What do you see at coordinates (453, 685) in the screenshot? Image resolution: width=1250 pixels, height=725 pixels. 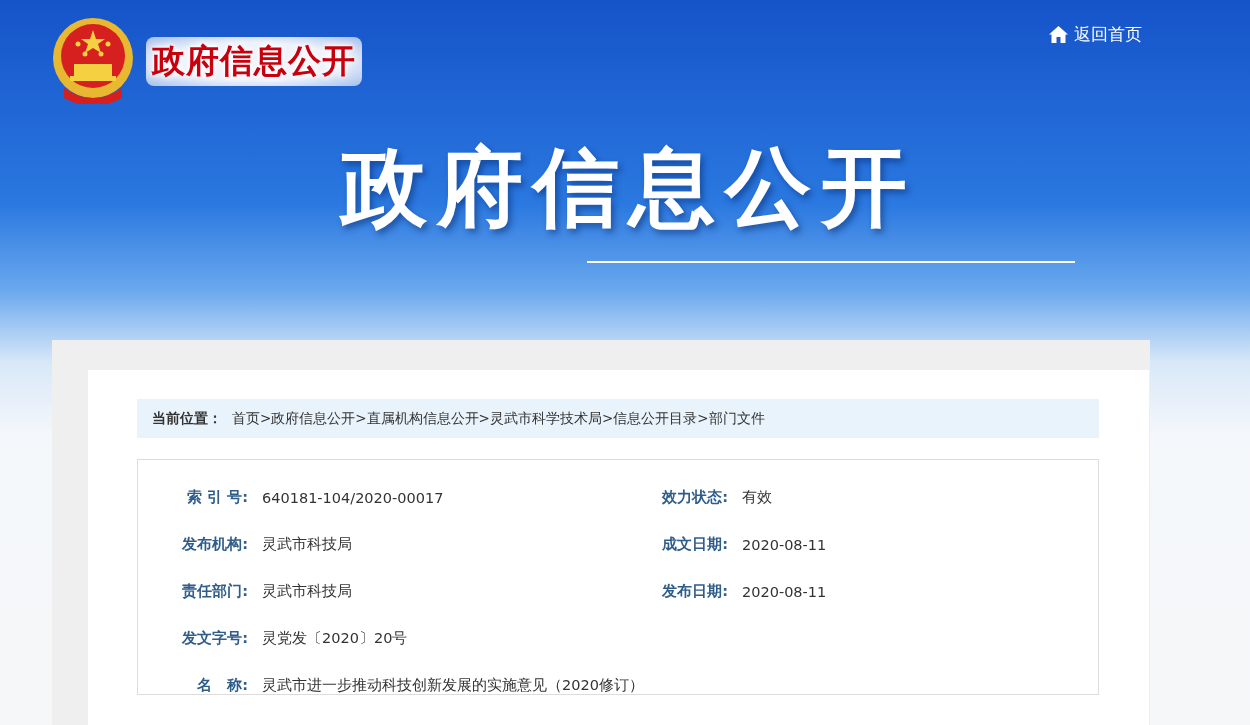 I see `field-value: 灵武市进一步推动科技创新发展的实施意见（2020修订）` at bounding box center [453, 685].